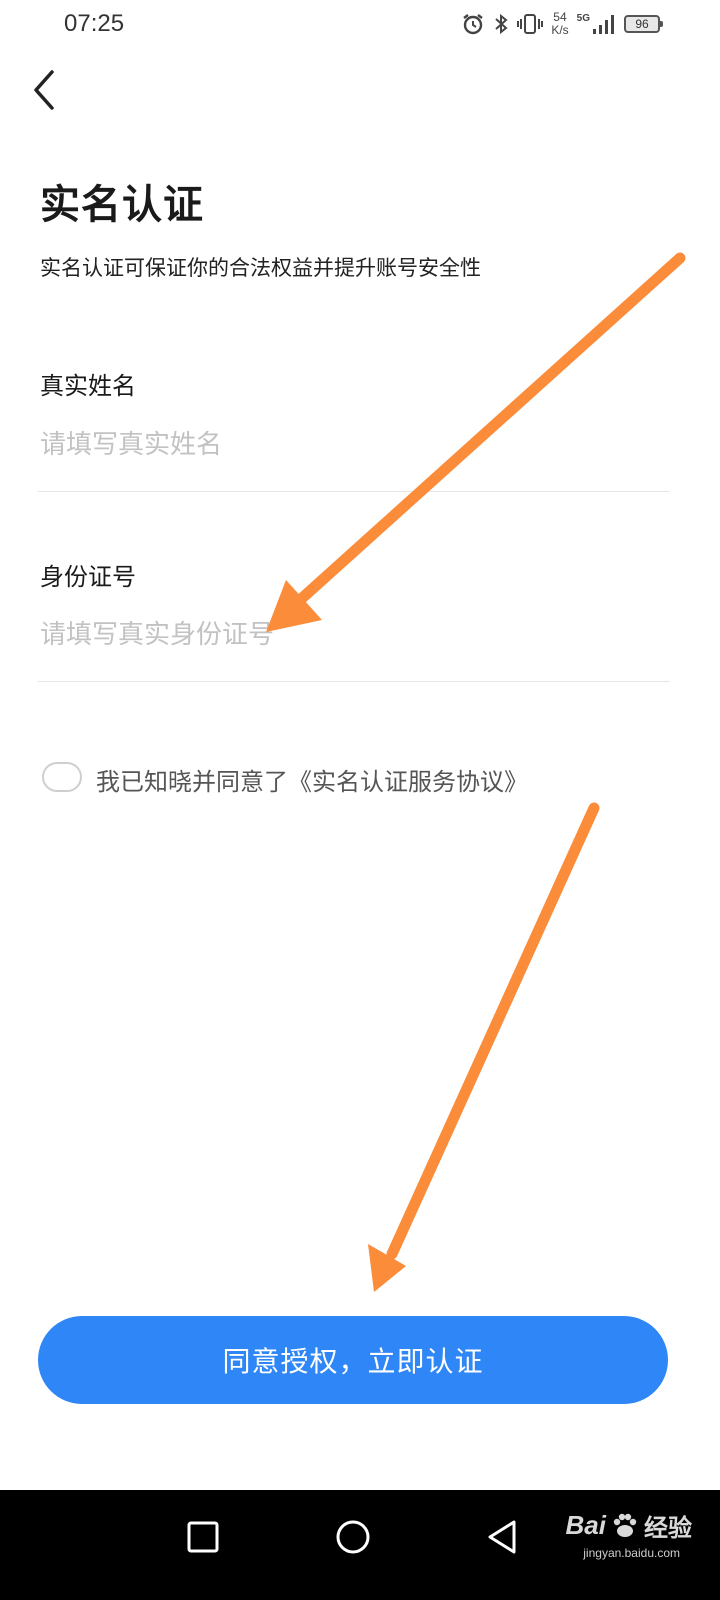 The image size is (720, 1600). I want to click on arrow-to-submit-button-icon, so click(484, 1047).